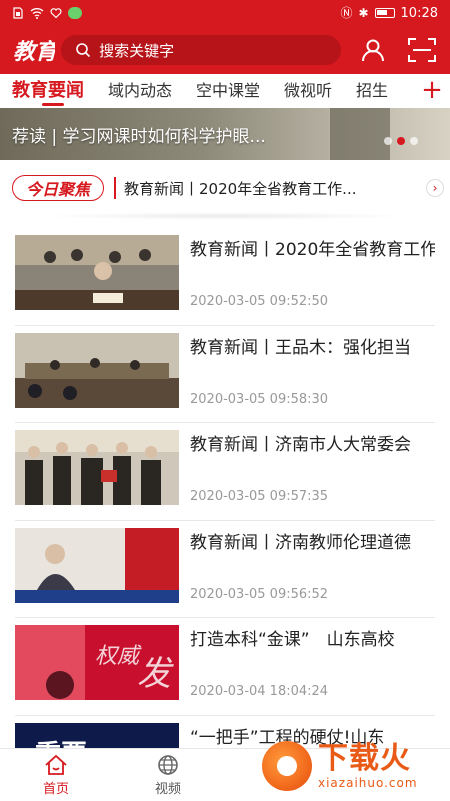 This screenshot has height=801, width=450. I want to click on news-time: 2020-03-04 18:04:24, so click(259, 691).